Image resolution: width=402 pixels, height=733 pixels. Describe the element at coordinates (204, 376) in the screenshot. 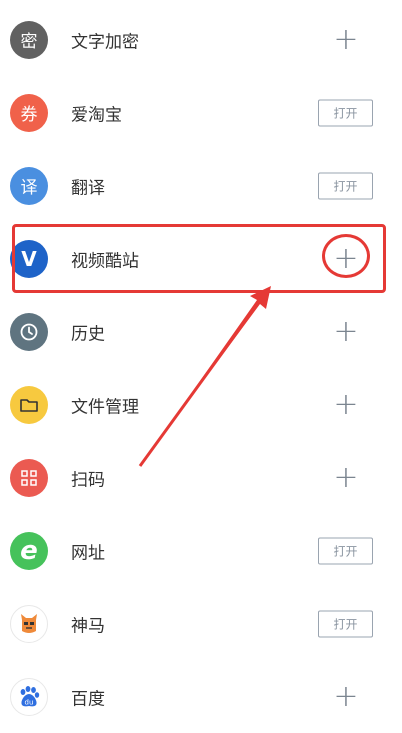

I see `annotation-arrow` at that location.